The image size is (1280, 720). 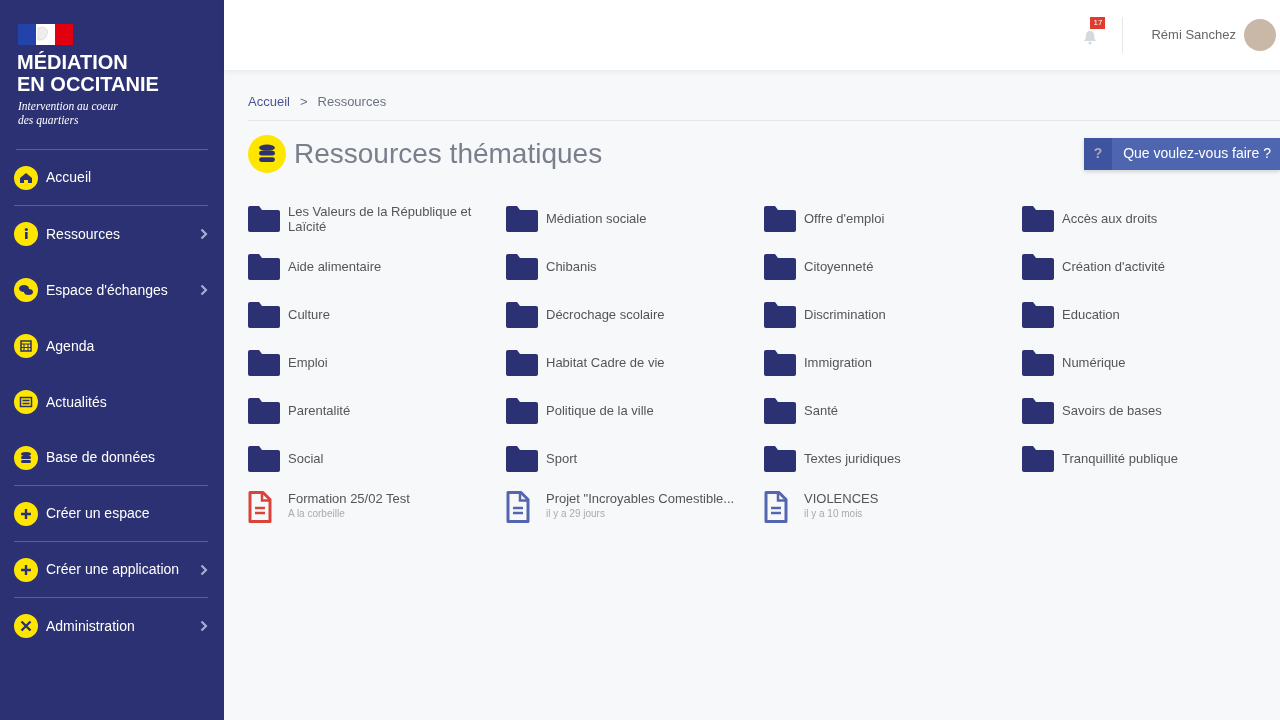 I want to click on sidebar-item: Actualités, so click(x=111, y=402).